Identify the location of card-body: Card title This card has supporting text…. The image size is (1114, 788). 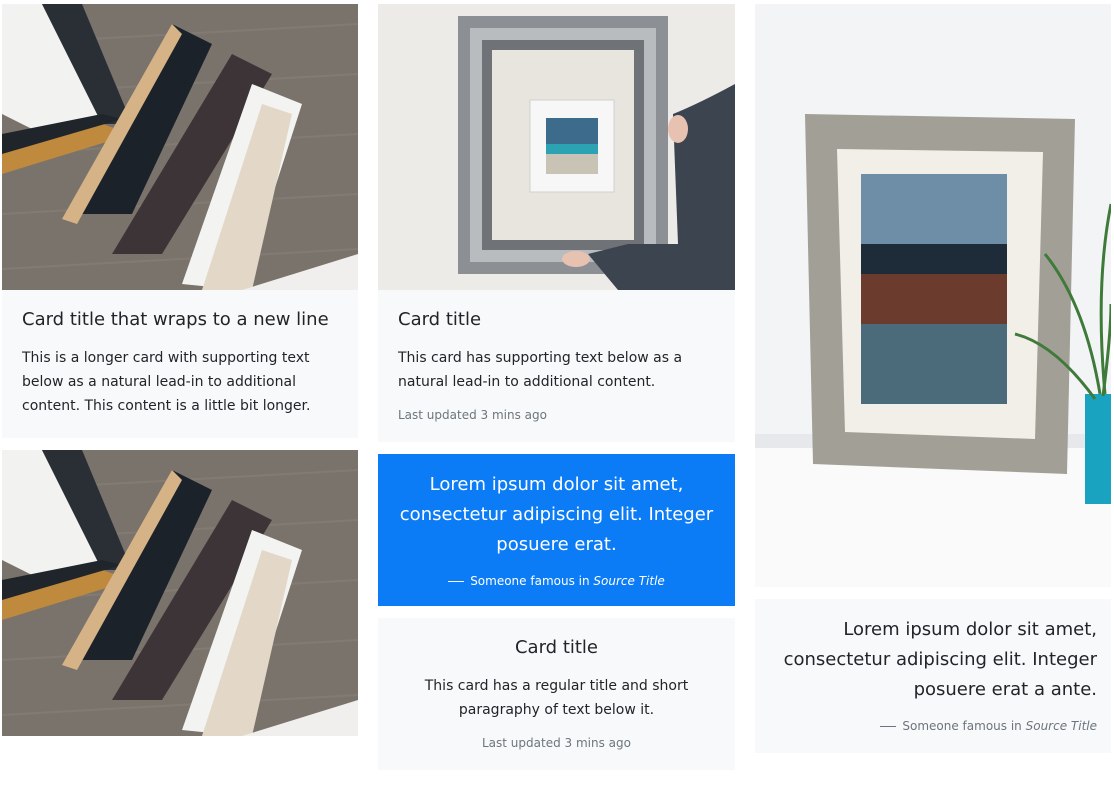
(556, 366).